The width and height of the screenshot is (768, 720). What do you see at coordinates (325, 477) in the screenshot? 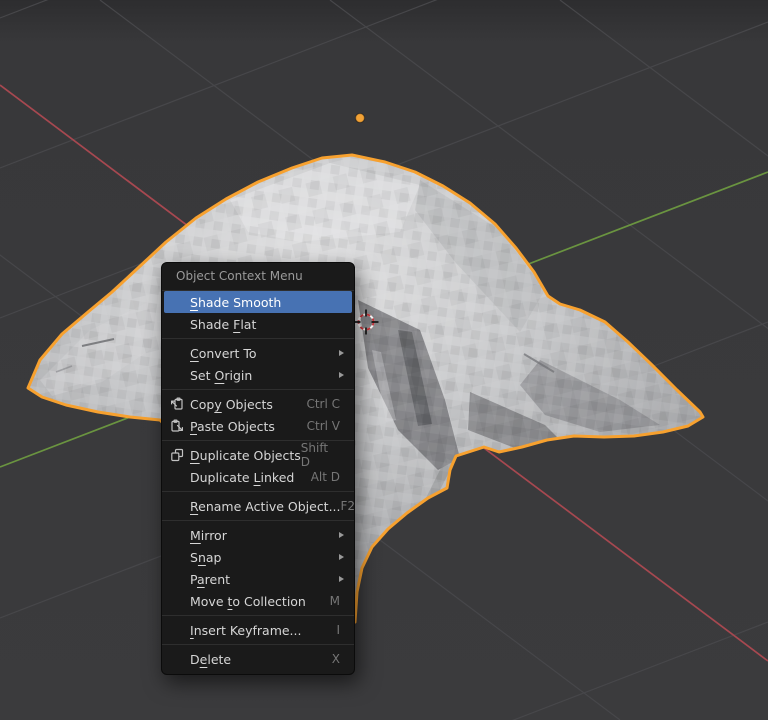
I see `menu-shortcut: Alt D` at bounding box center [325, 477].